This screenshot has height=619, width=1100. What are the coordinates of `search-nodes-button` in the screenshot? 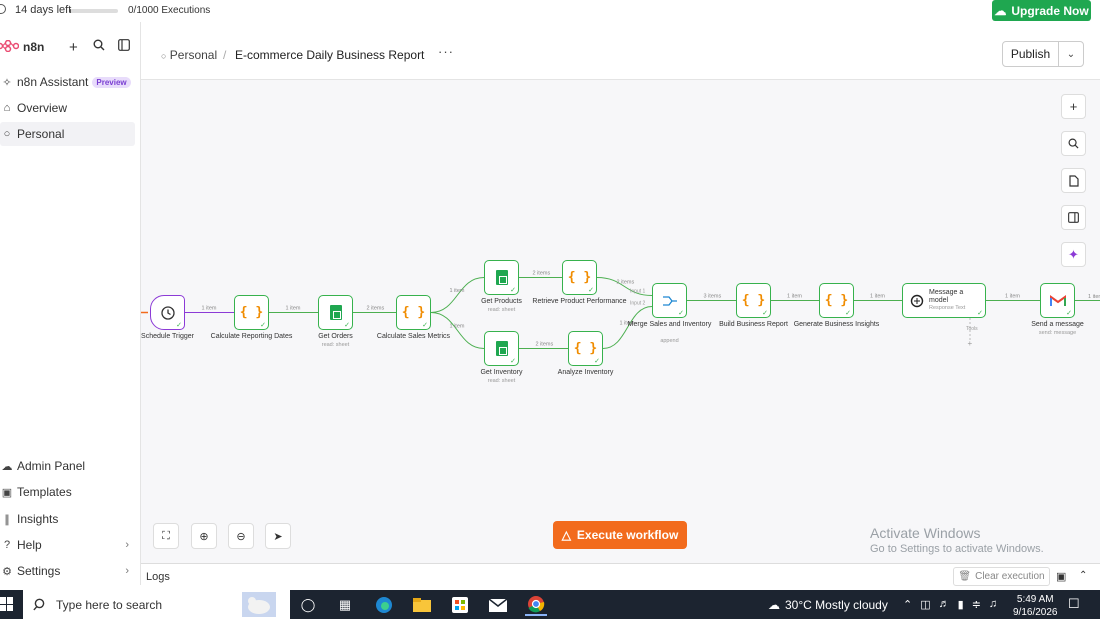 It's located at (1073, 143).